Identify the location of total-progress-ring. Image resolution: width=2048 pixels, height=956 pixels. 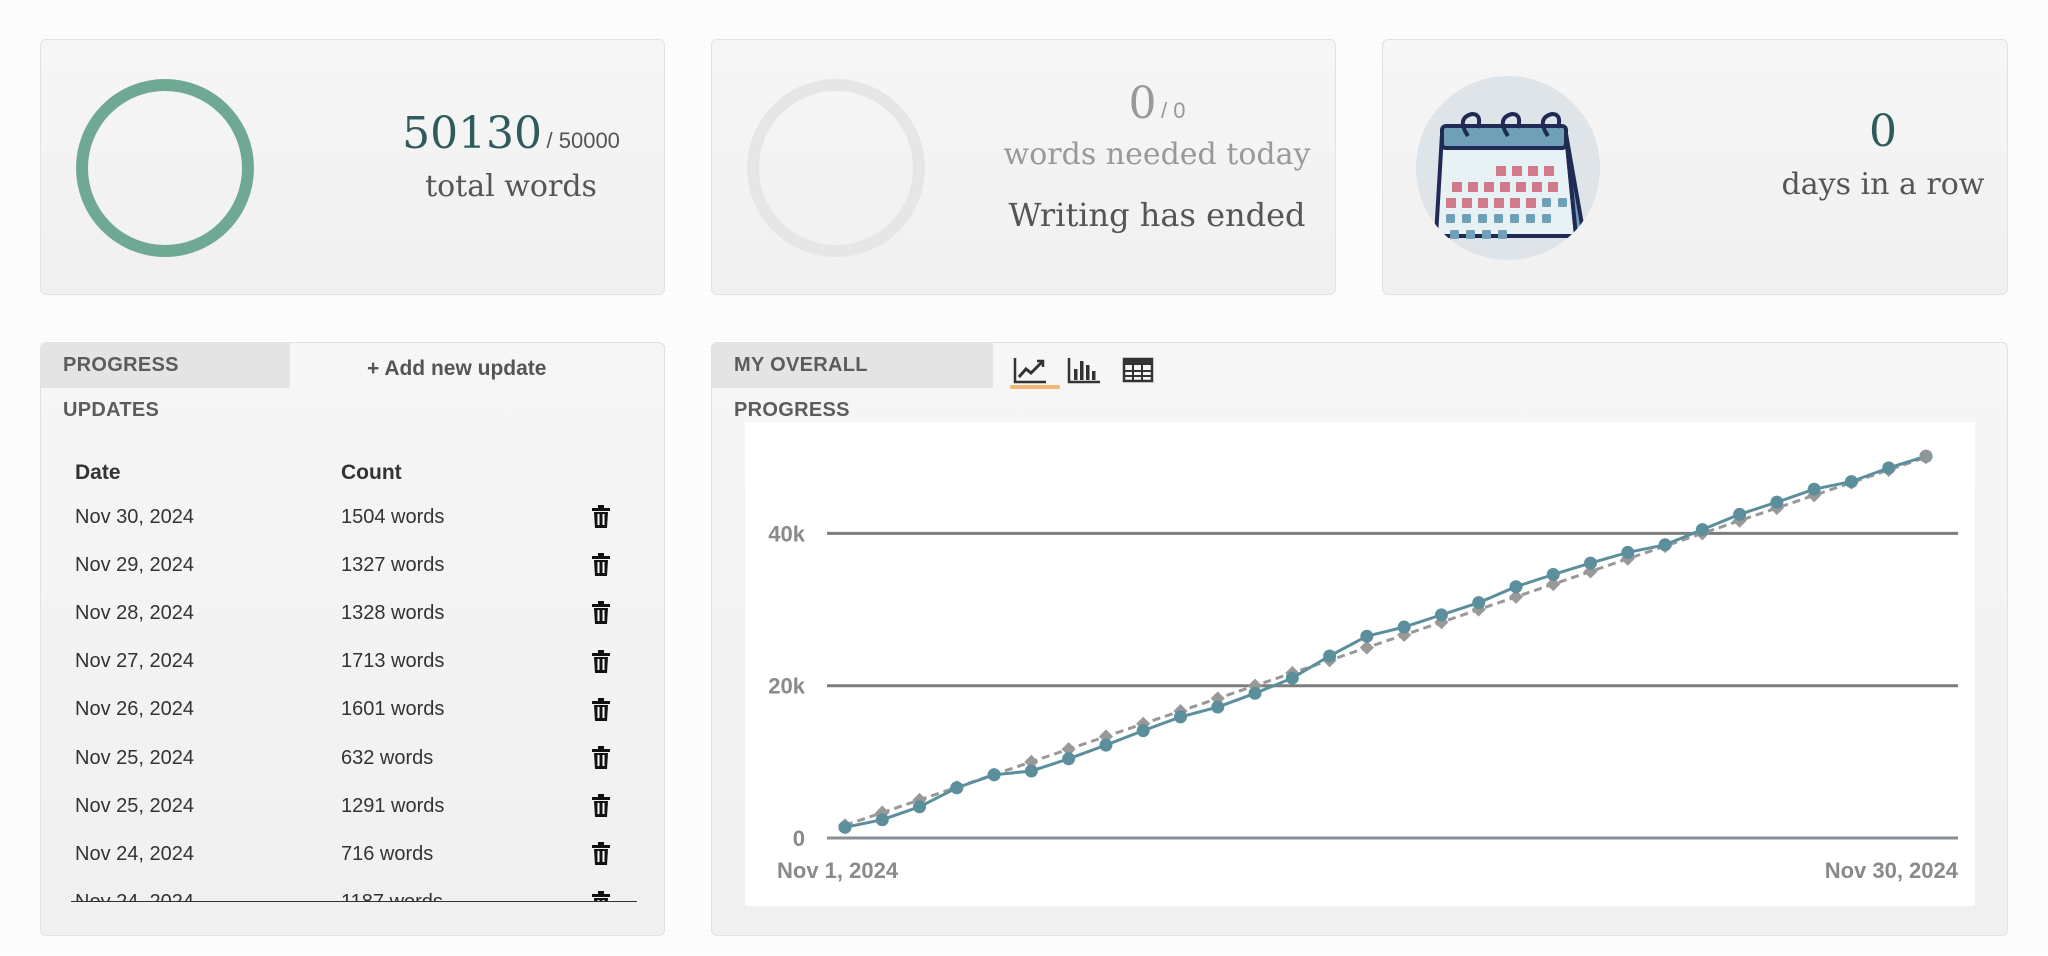
(165, 168).